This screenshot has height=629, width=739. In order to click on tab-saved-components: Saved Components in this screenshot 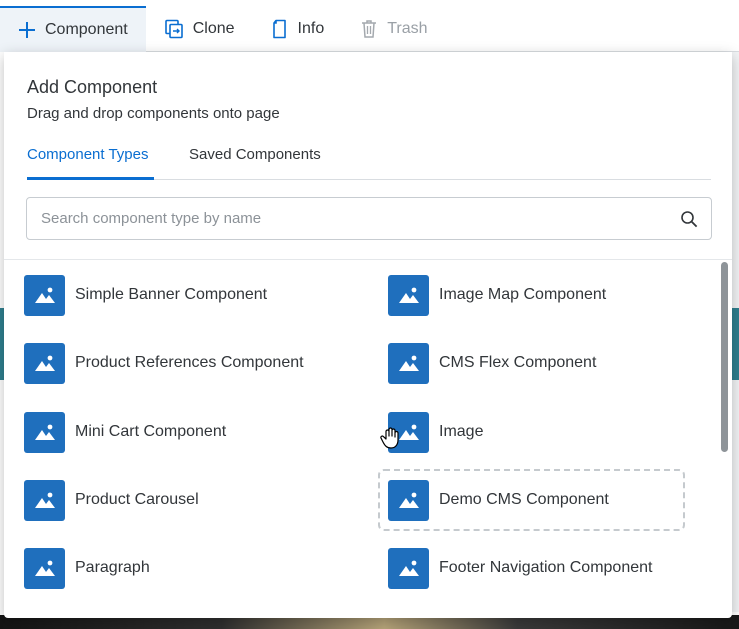, I will do `click(255, 163)`.